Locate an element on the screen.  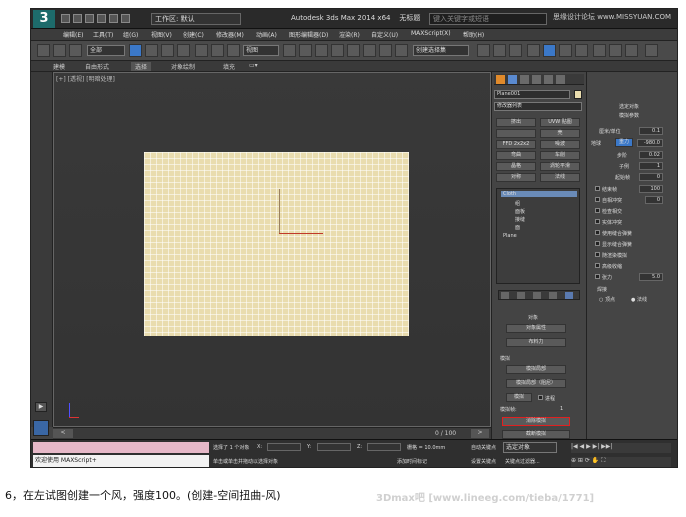
new-file-icon is located at coordinates (65, 18).